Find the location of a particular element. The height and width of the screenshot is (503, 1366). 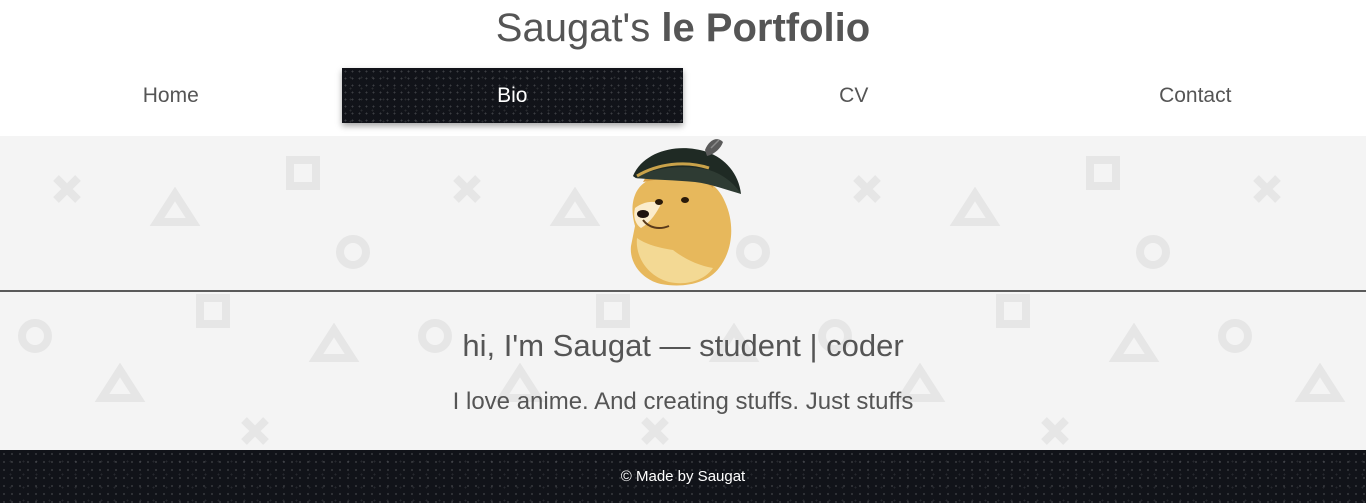

main-nav: Home Bio CV Contact is located at coordinates (683, 95).